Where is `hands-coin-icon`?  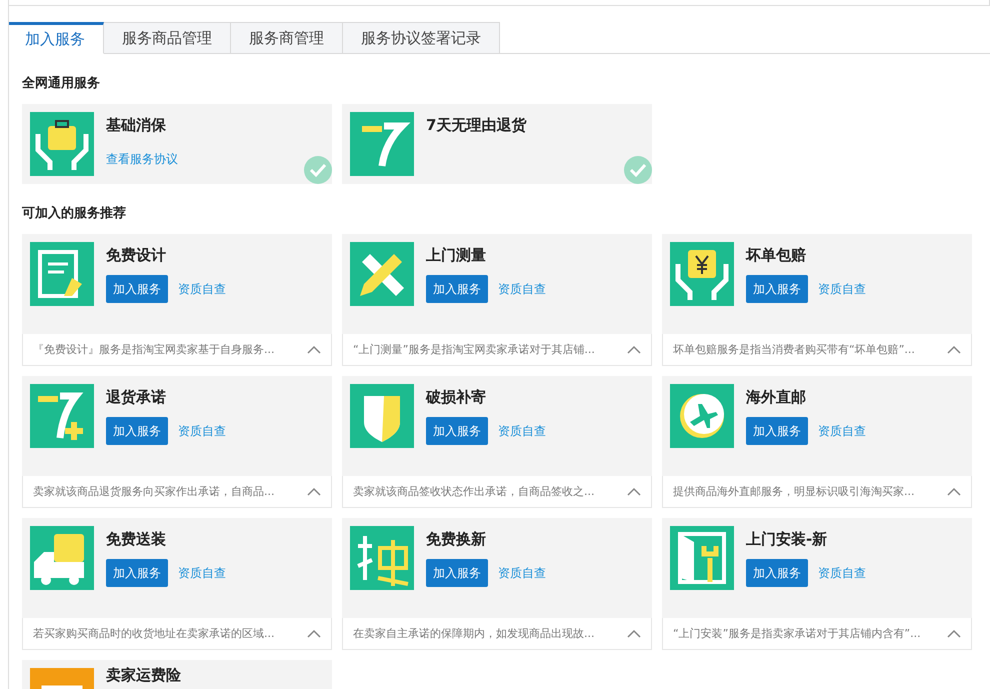 hands-coin-icon is located at coordinates (702, 274).